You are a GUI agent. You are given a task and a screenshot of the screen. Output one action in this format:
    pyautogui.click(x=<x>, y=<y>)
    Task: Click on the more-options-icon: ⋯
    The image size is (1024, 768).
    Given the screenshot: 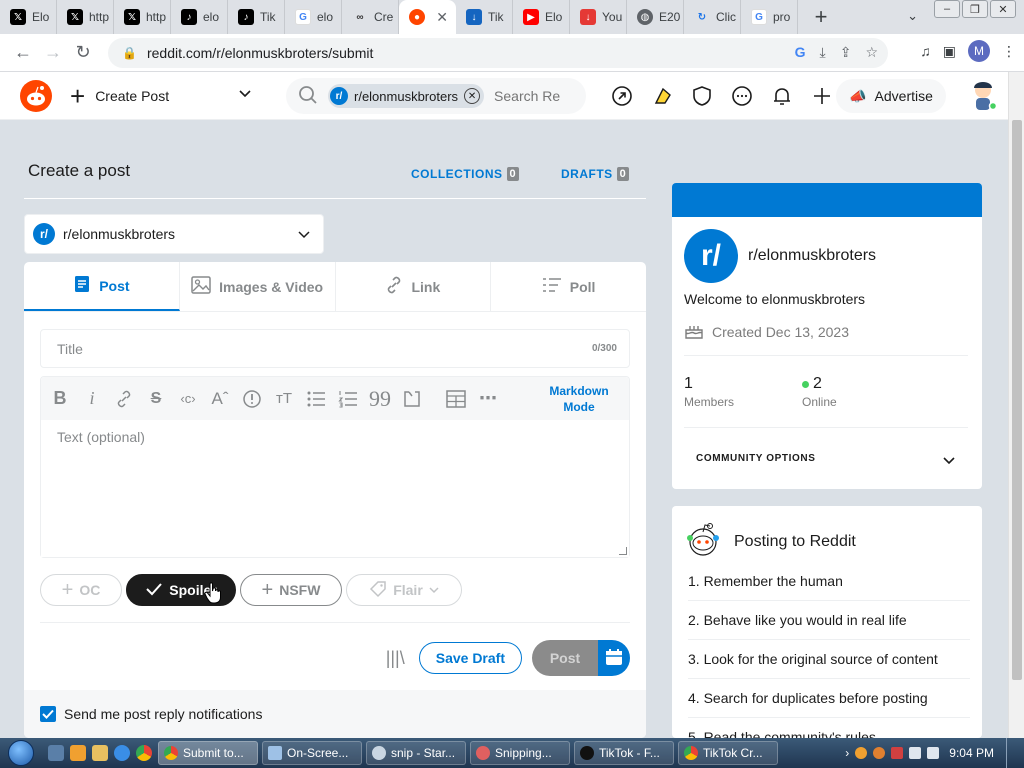 What is the action you would take?
    pyautogui.click(x=488, y=399)
    